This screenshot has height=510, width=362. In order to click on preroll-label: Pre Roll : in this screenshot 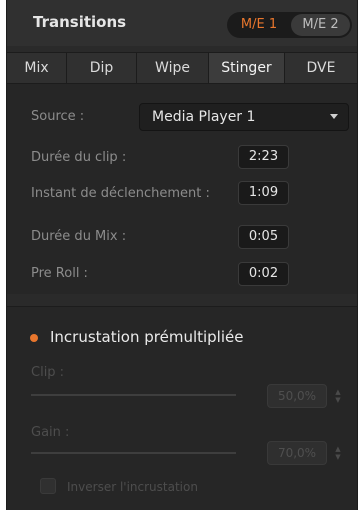, I will do `click(59, 273)`.